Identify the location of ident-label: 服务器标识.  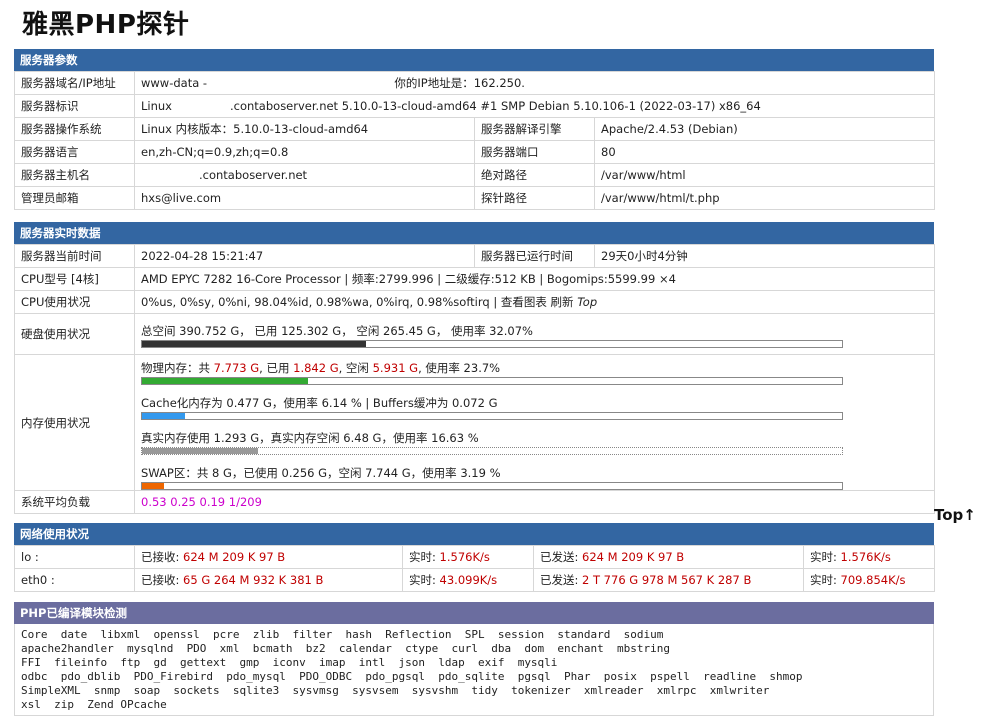
(74, 106).